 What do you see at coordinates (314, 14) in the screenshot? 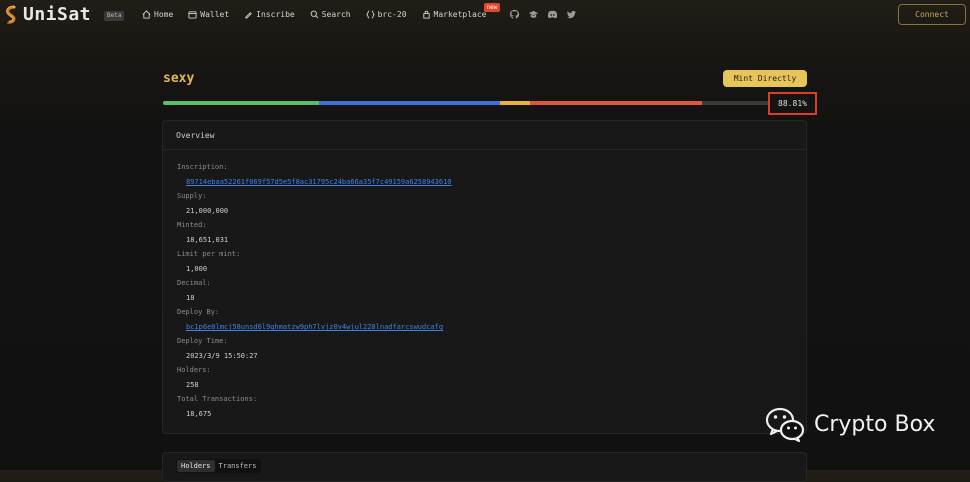
I see `search-icon` at bounding box center [314, 14].